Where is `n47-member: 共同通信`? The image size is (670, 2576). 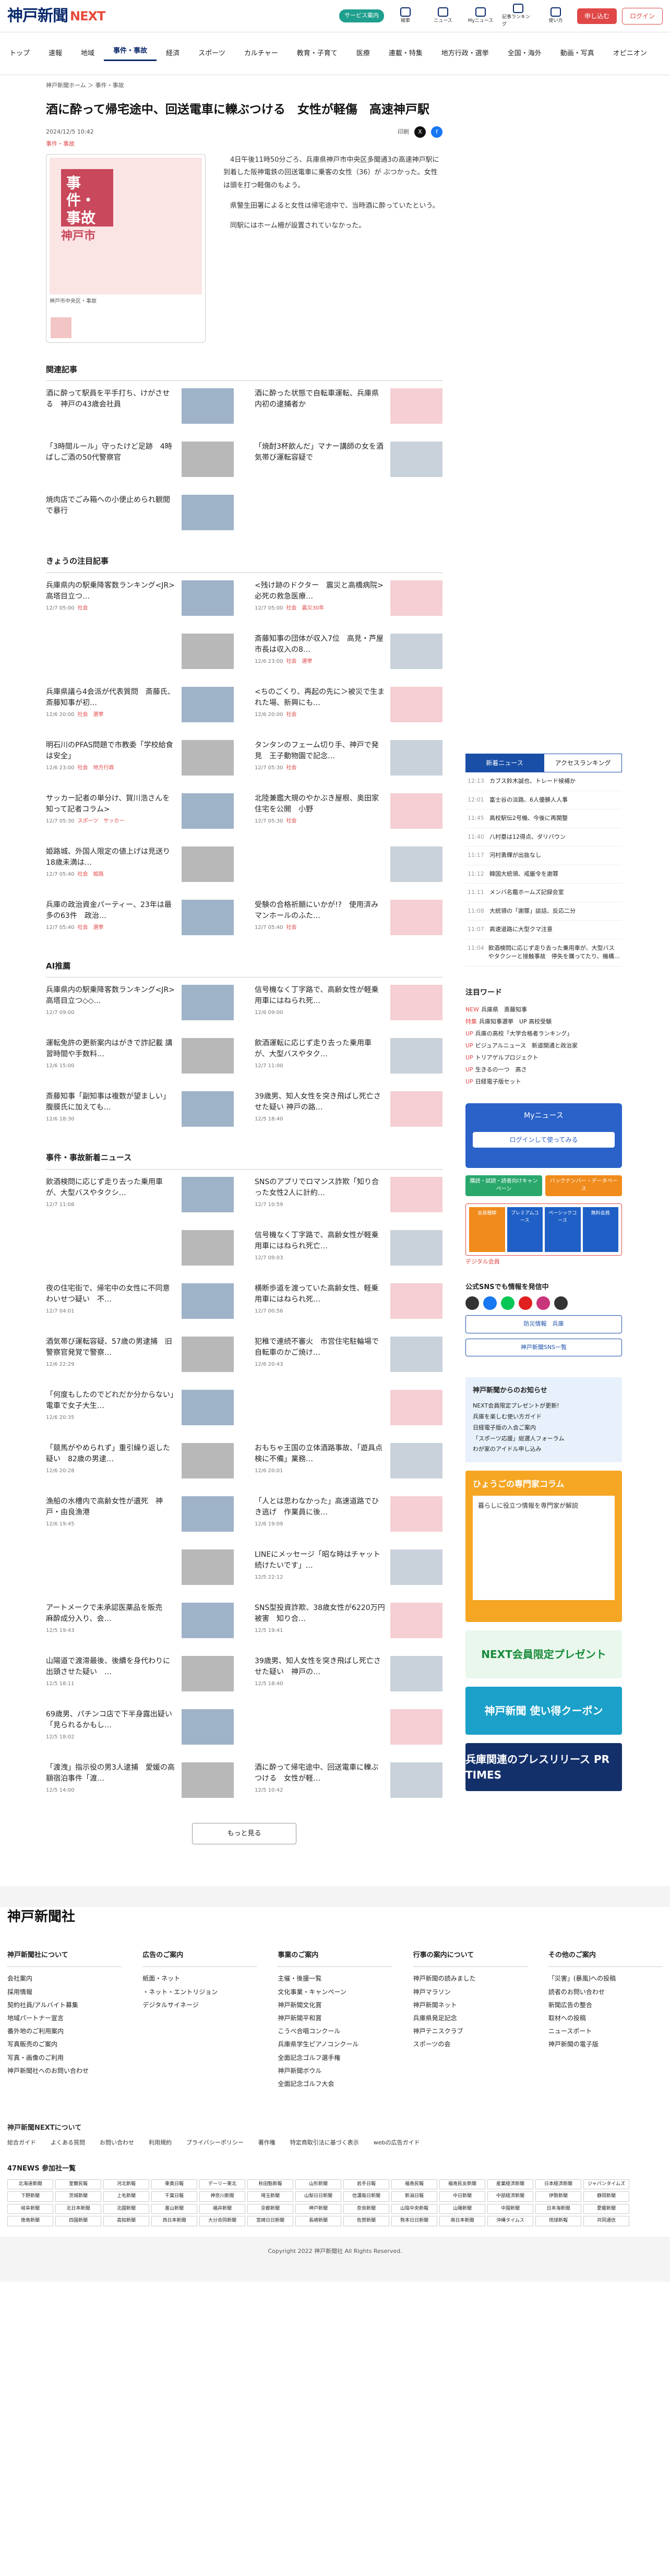
n47-member: 共同通信 is located at coordinates (606, 2221).